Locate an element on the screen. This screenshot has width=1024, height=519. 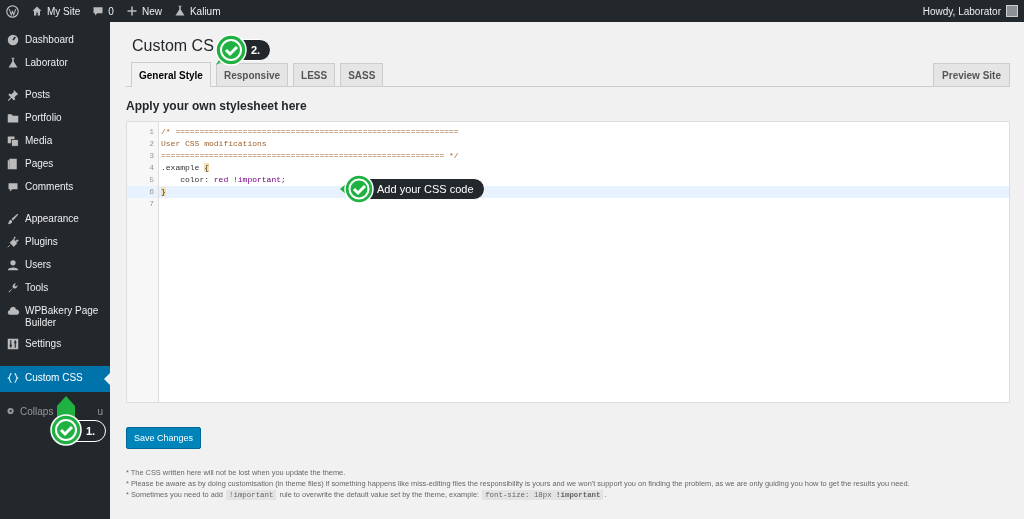
plus-icon is located at coordinates (131, 11).